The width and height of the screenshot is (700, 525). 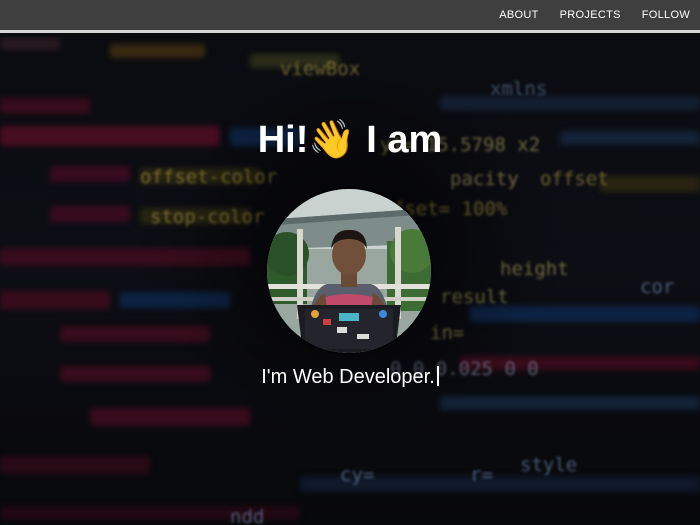 I want to click on hero-subtitle: I'm Web Developer., so click(x=350, y=377).